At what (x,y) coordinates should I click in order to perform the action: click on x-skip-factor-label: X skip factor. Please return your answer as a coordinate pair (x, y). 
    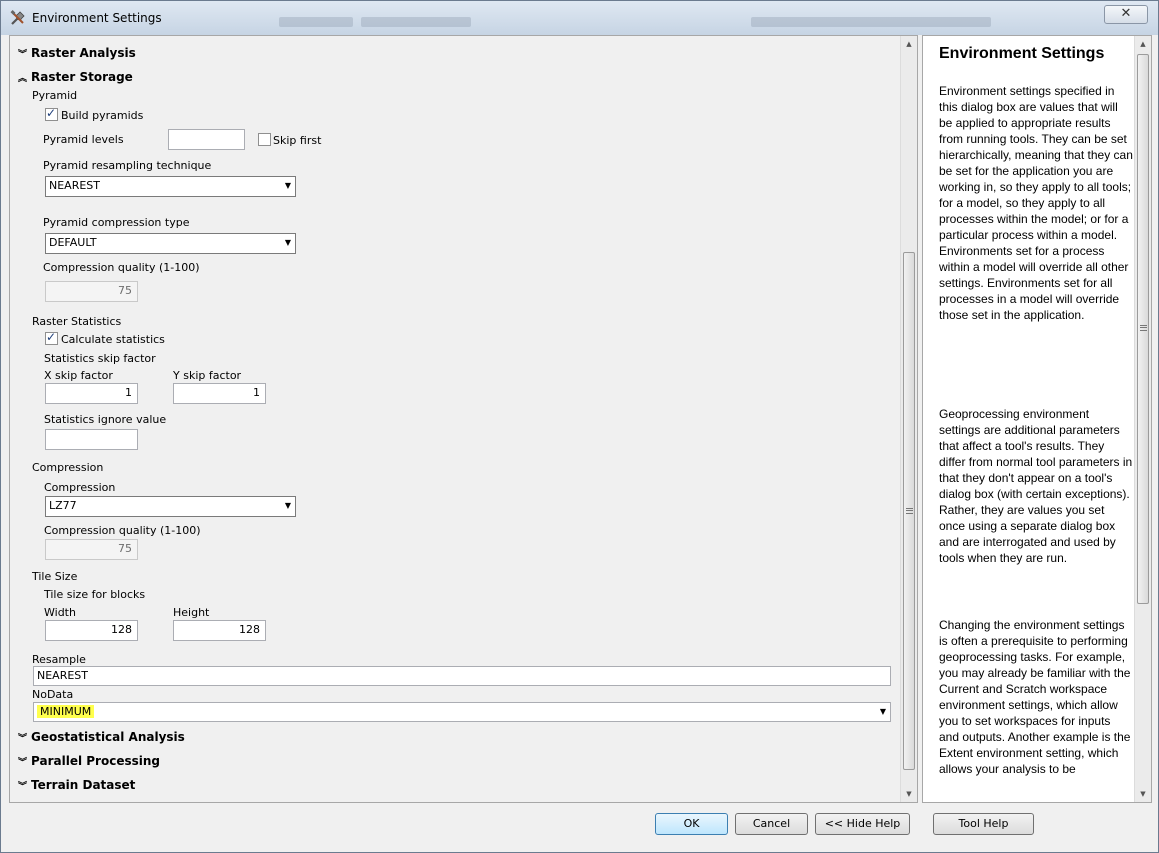
    Looking at the image, I should click on (78, 375).